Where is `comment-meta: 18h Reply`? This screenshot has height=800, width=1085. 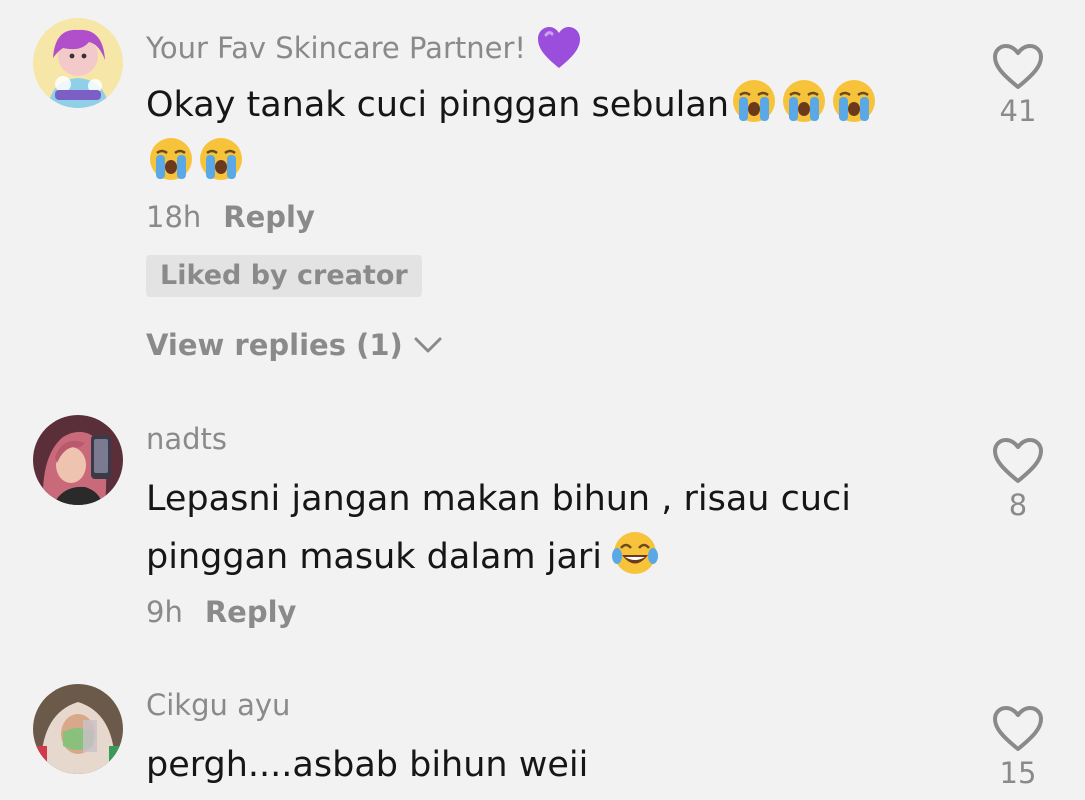 comment-meta: 18h Reply is located at coordinates (230, 217).